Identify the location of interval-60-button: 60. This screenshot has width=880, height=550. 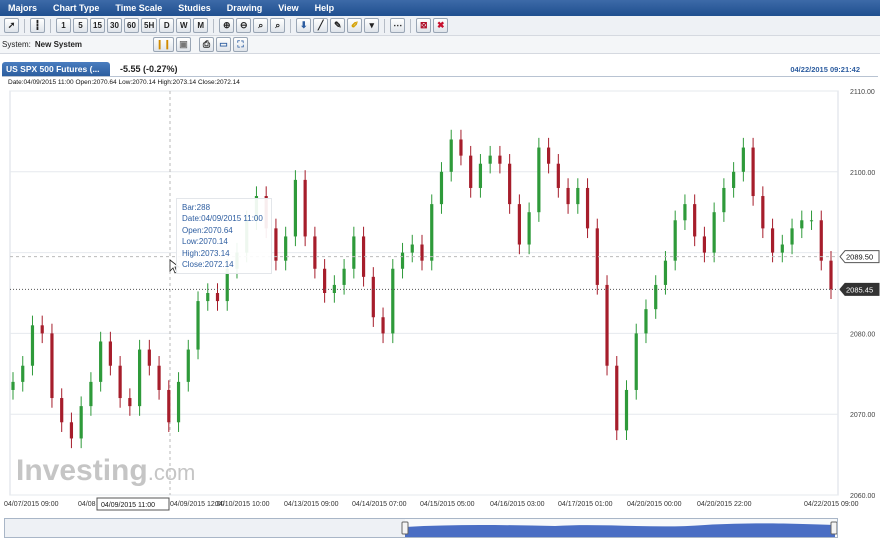
(131, 25).